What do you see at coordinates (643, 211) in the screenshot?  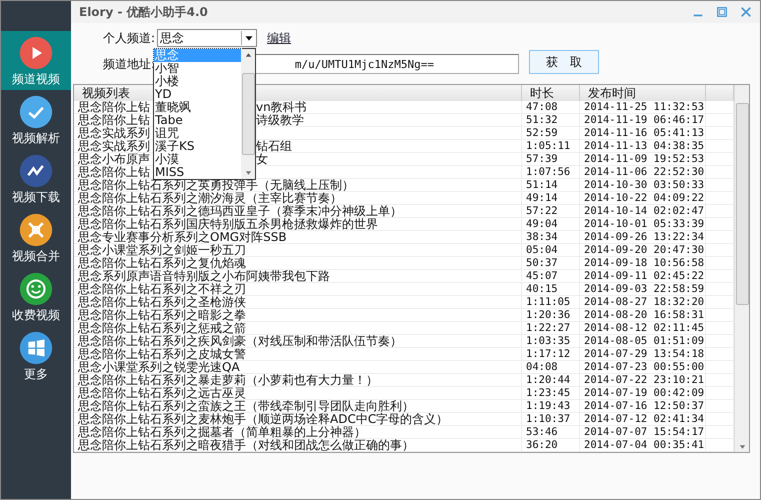 I see `table-cell: 2014-10-14 02:02:47` at bounding box center [643, 211].